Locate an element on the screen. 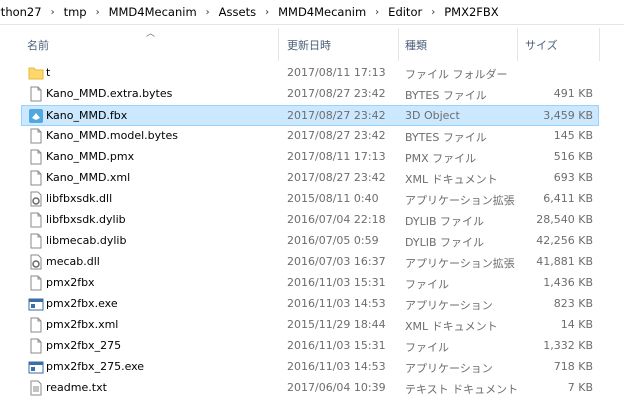 This screenshot has height=413, width=624. breadcrumb-item: ython27 is located at coordinates (21, 12).